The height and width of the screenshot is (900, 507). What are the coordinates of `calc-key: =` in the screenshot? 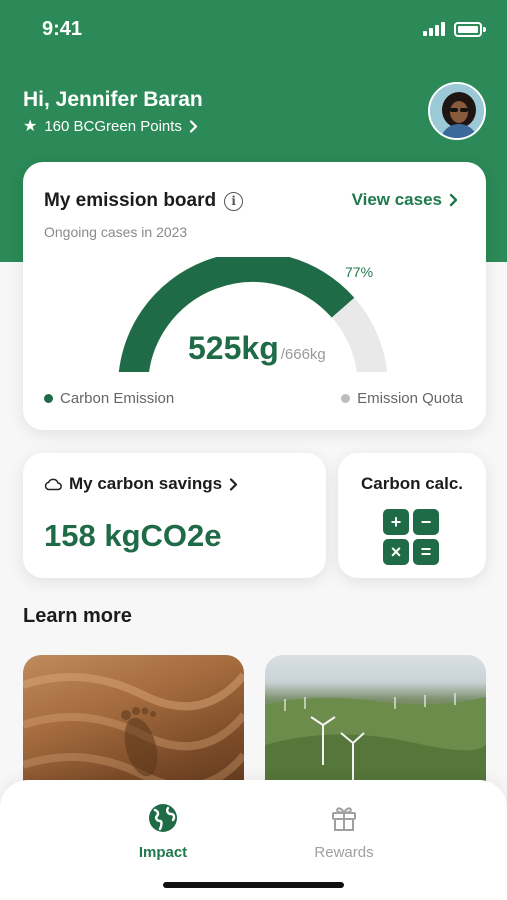 It's located at (426, 552).